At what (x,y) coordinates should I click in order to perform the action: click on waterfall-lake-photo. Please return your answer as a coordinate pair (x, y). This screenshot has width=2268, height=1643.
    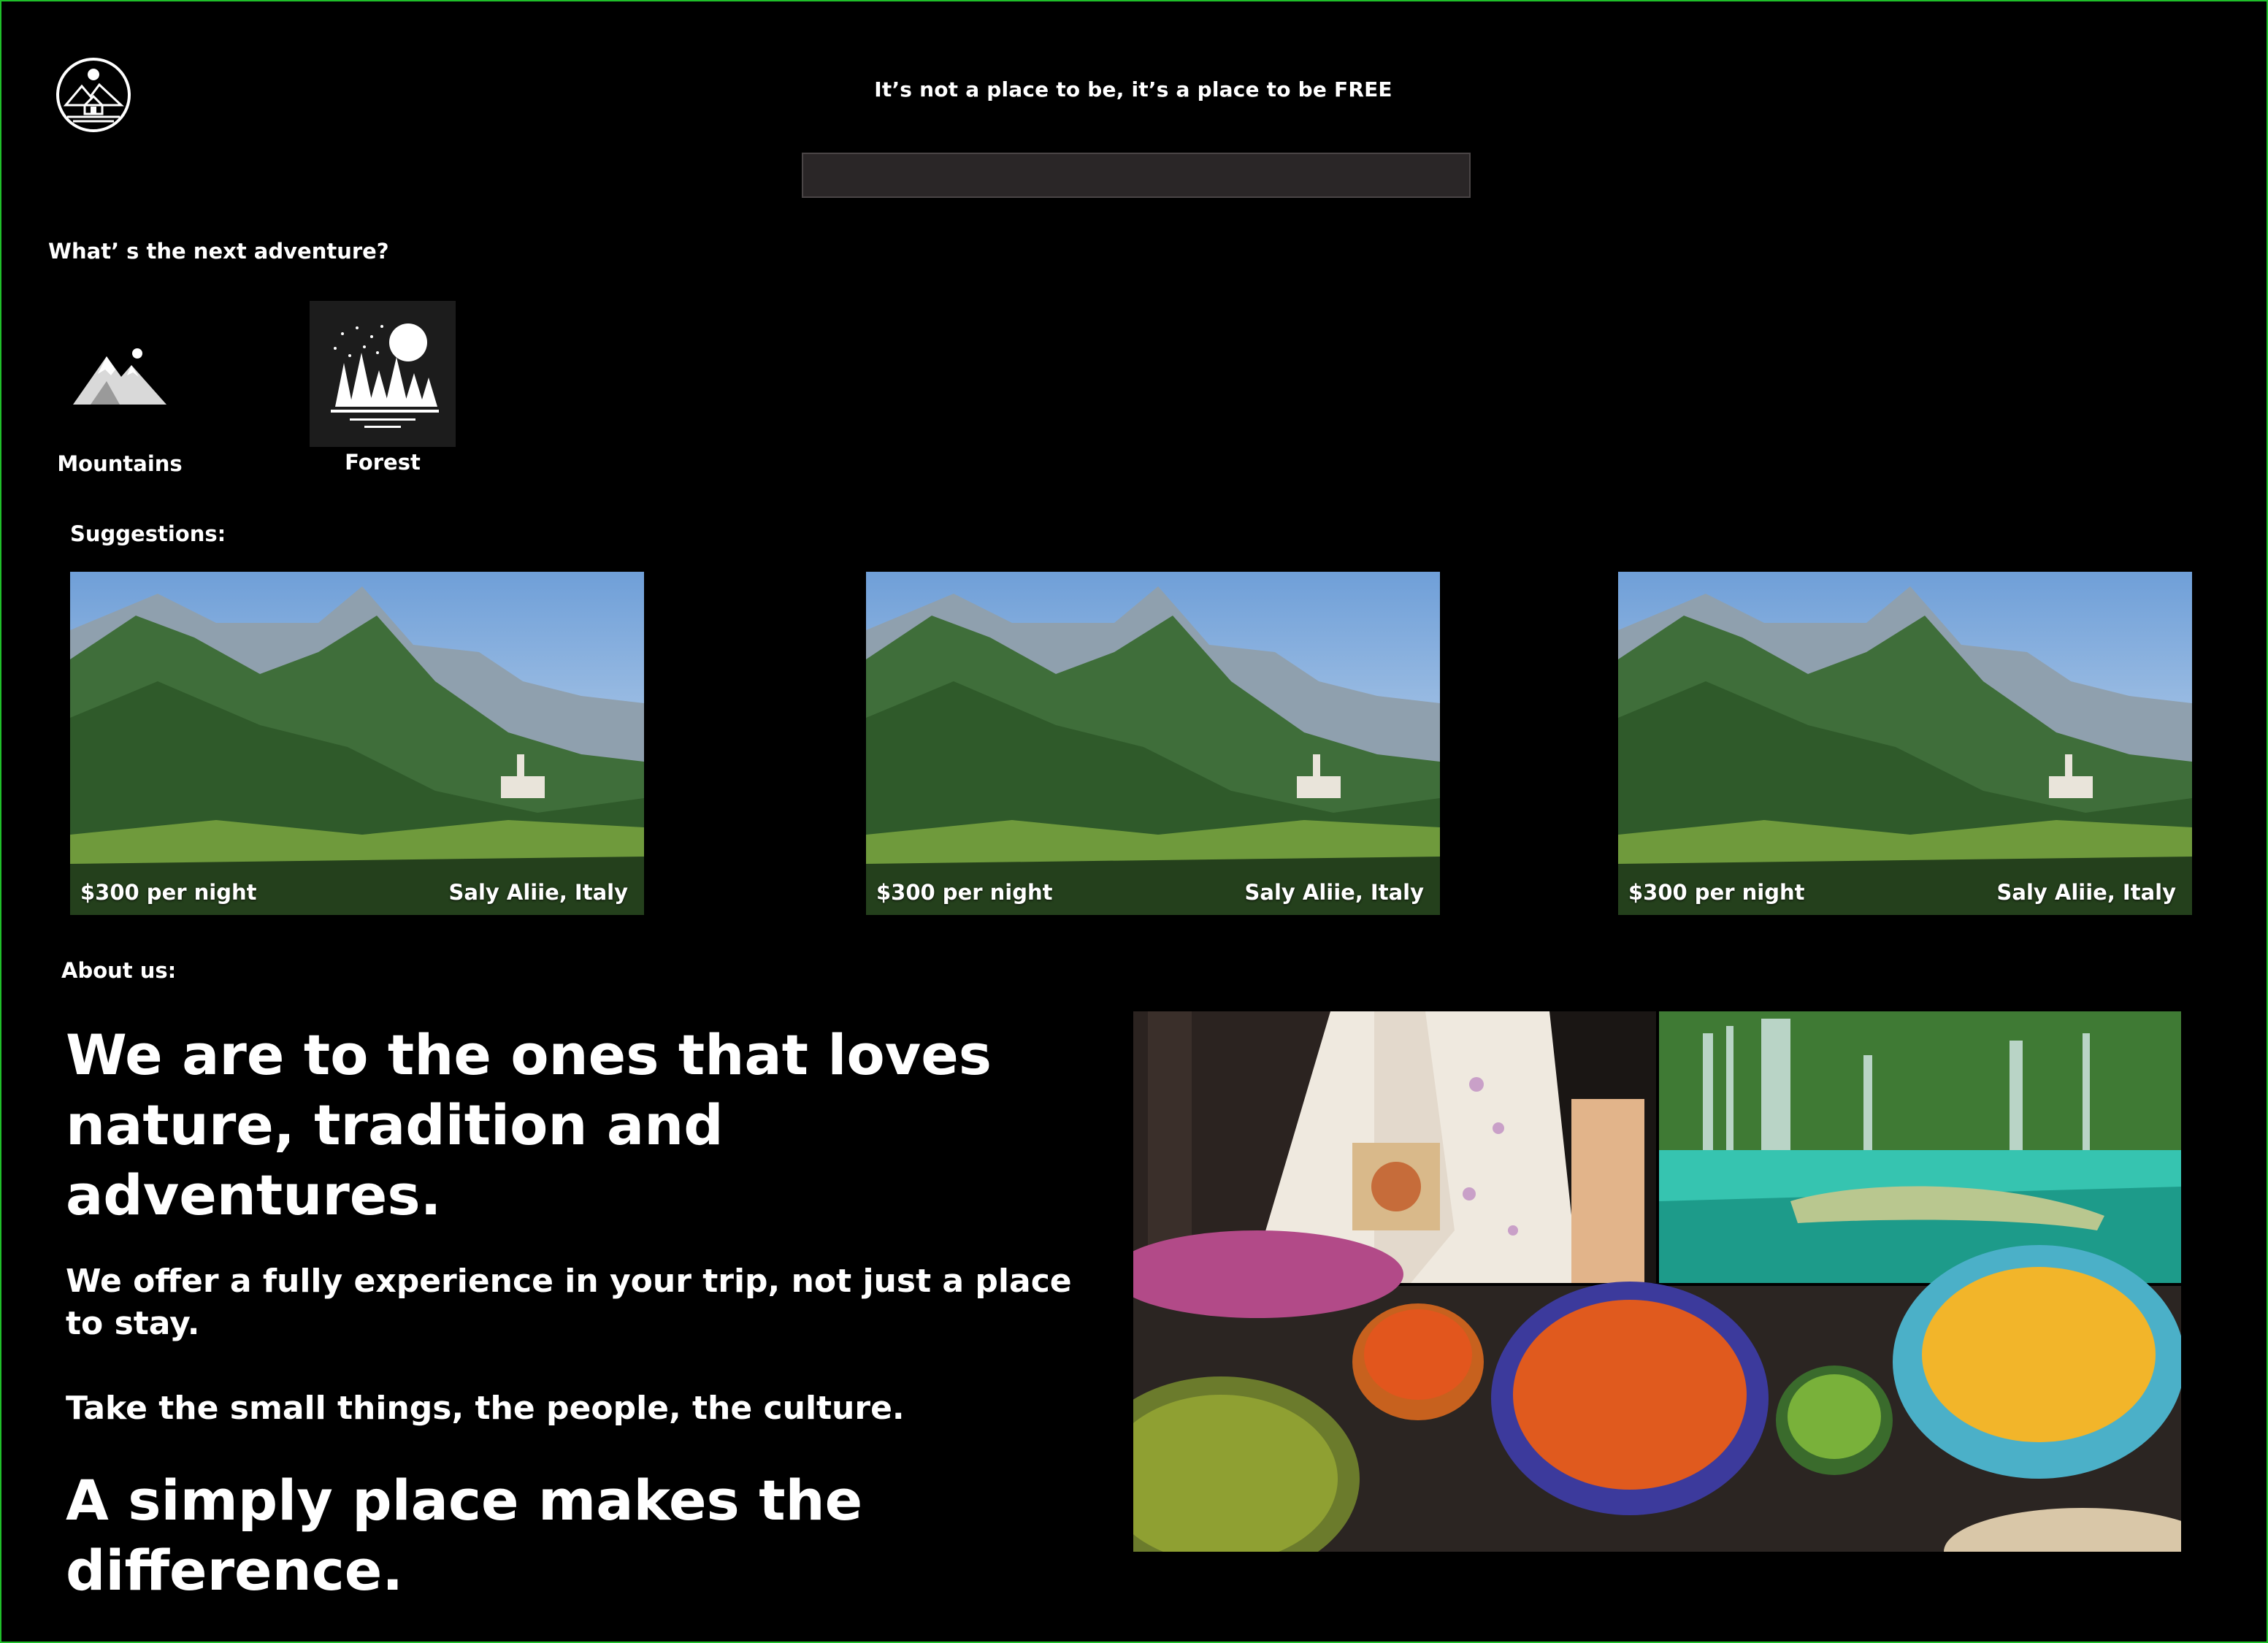
    Looking at the image, I should click on (1920, 1147).